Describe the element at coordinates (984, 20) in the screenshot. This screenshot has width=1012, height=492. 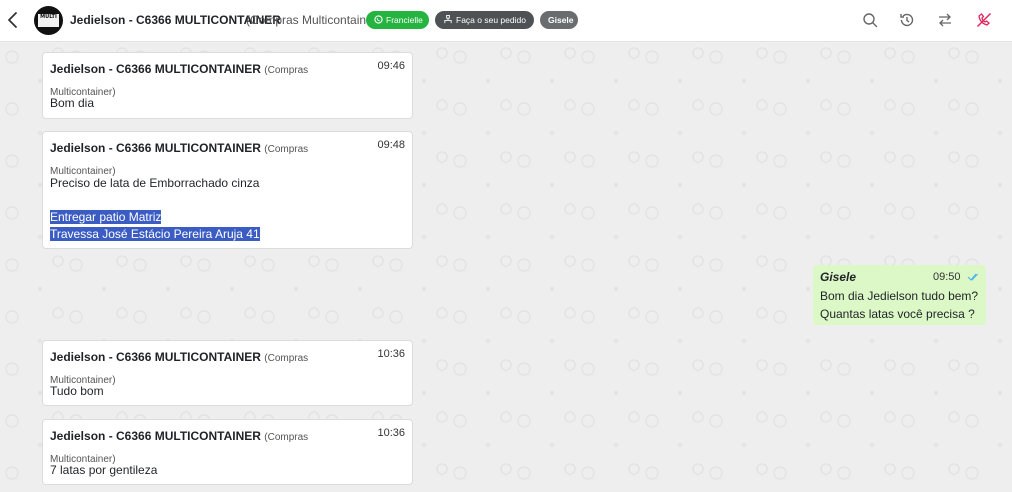
I see `phone-off-icon` at that location.